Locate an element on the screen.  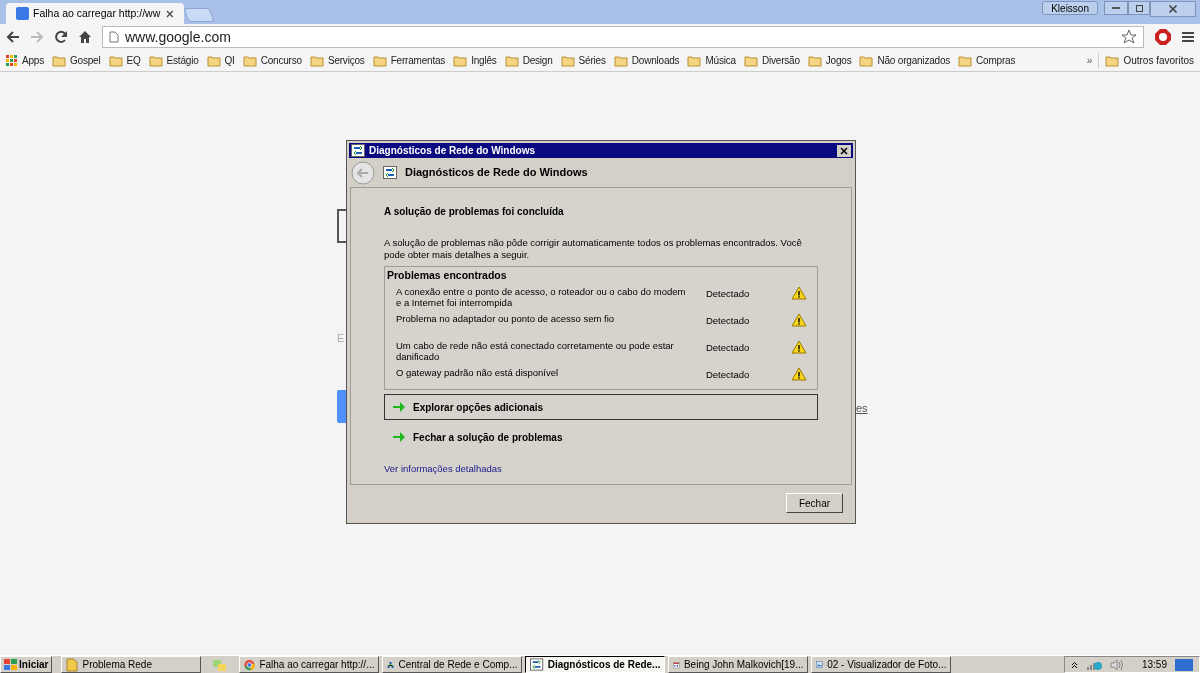
other-bookmarks: Outros favoritos is located at coordinates (1146, 60).